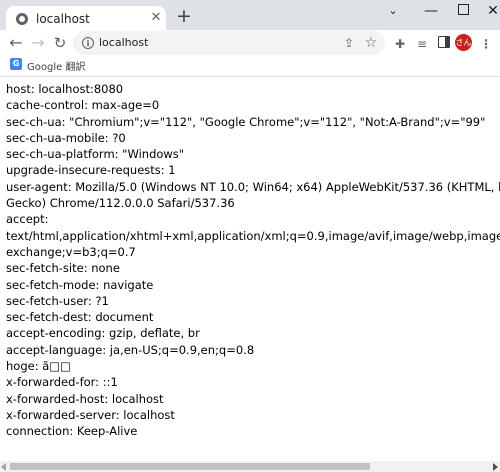  What do you see at coordinates (63, 19) in the screenshot?
I see `tab-title: localhost` at bounding box center [63, 19].